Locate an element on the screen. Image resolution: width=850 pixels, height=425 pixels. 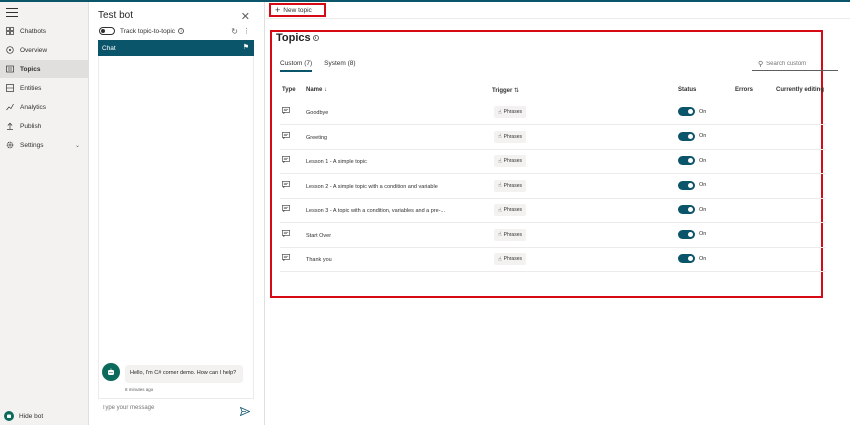
nav-item-label: Chatbots is located at coordinates (33, 31).